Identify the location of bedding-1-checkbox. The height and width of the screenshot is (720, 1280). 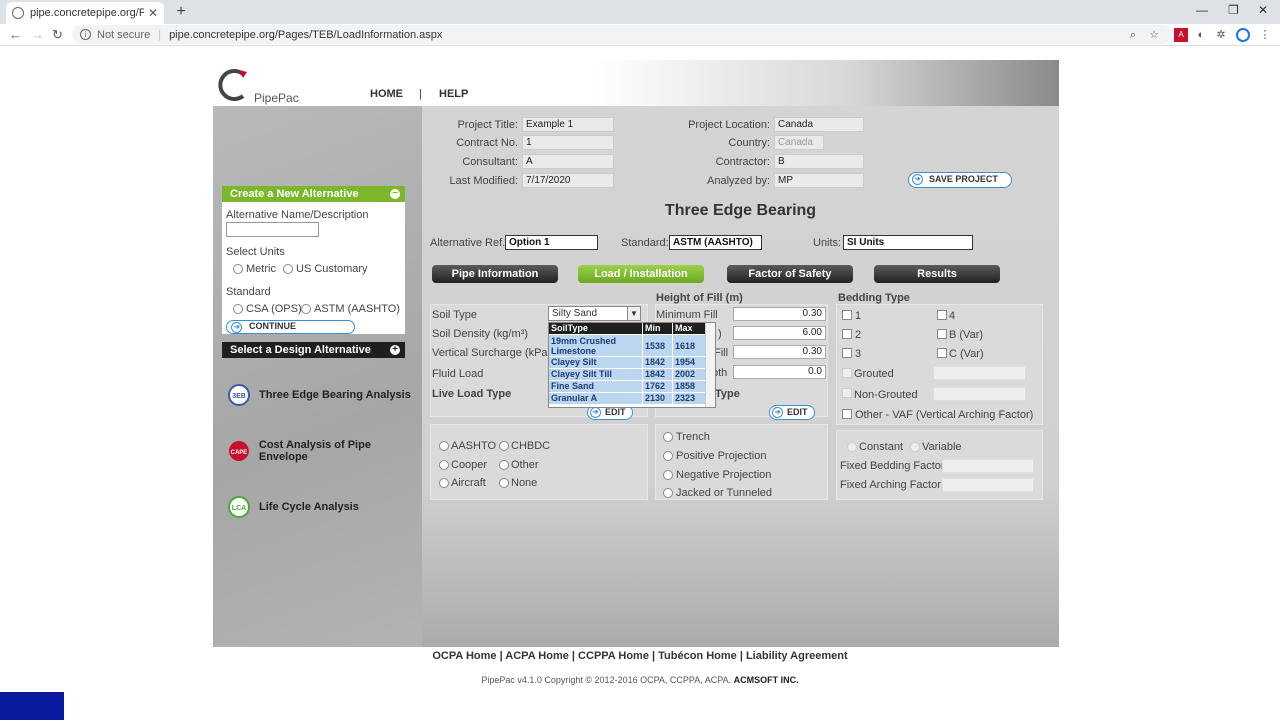
(847, 315).